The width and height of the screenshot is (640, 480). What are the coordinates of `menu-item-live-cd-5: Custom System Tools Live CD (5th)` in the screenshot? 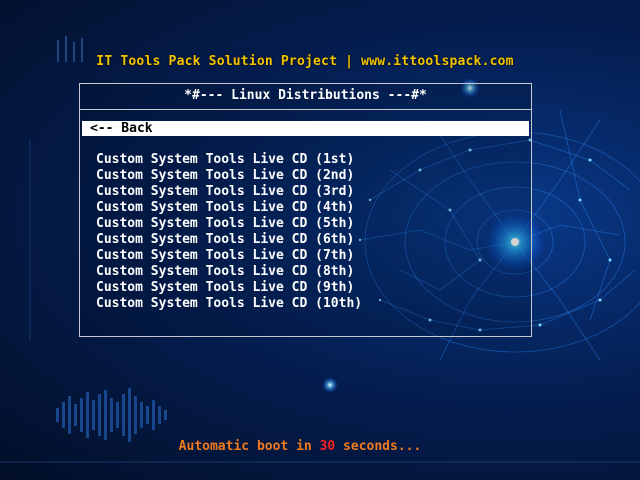 It's located at (229, 224).